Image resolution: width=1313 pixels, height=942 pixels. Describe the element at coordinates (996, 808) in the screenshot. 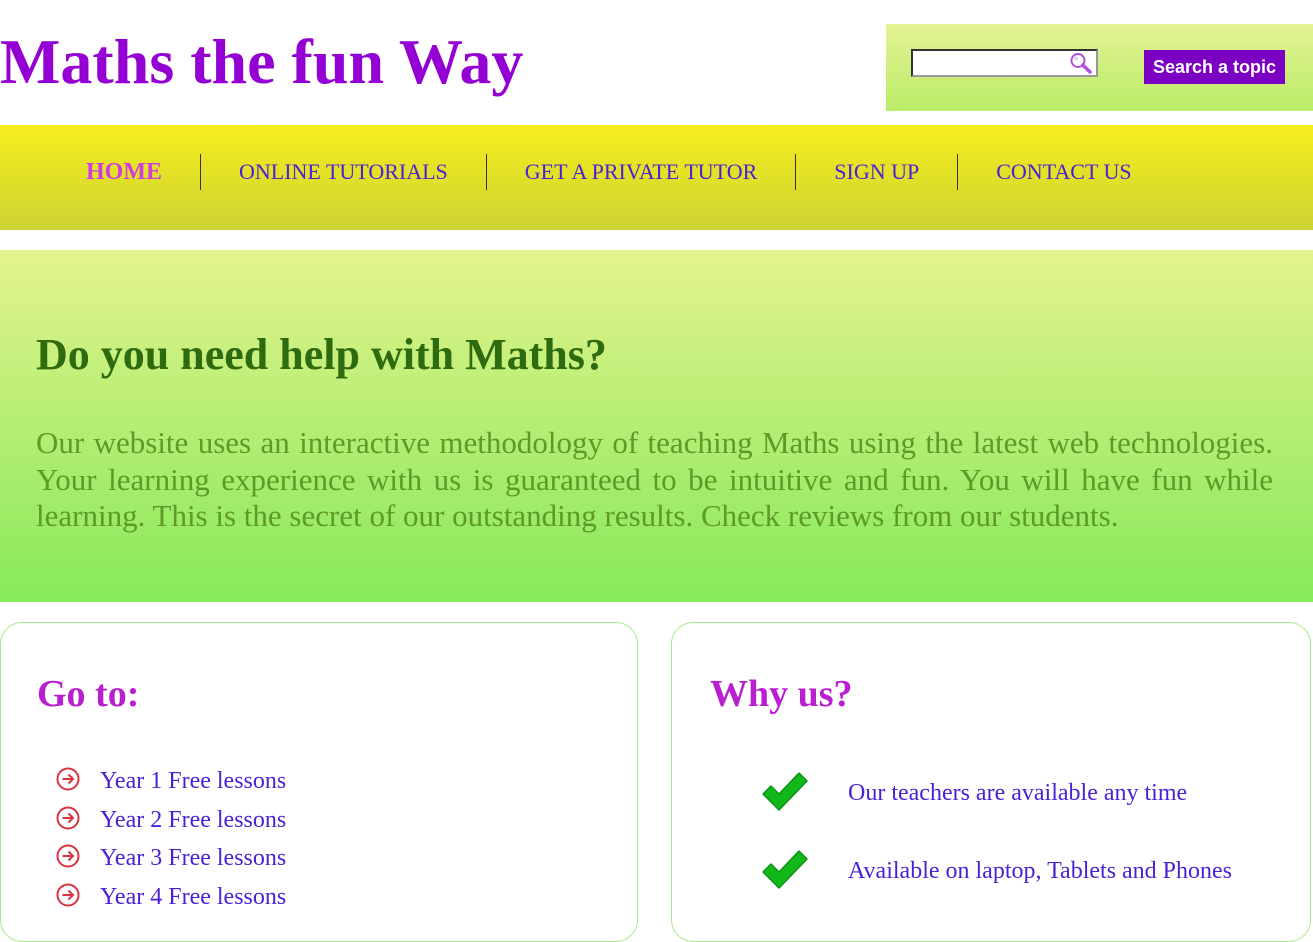

I see `list-item: Our teachers are available any time` at that location.